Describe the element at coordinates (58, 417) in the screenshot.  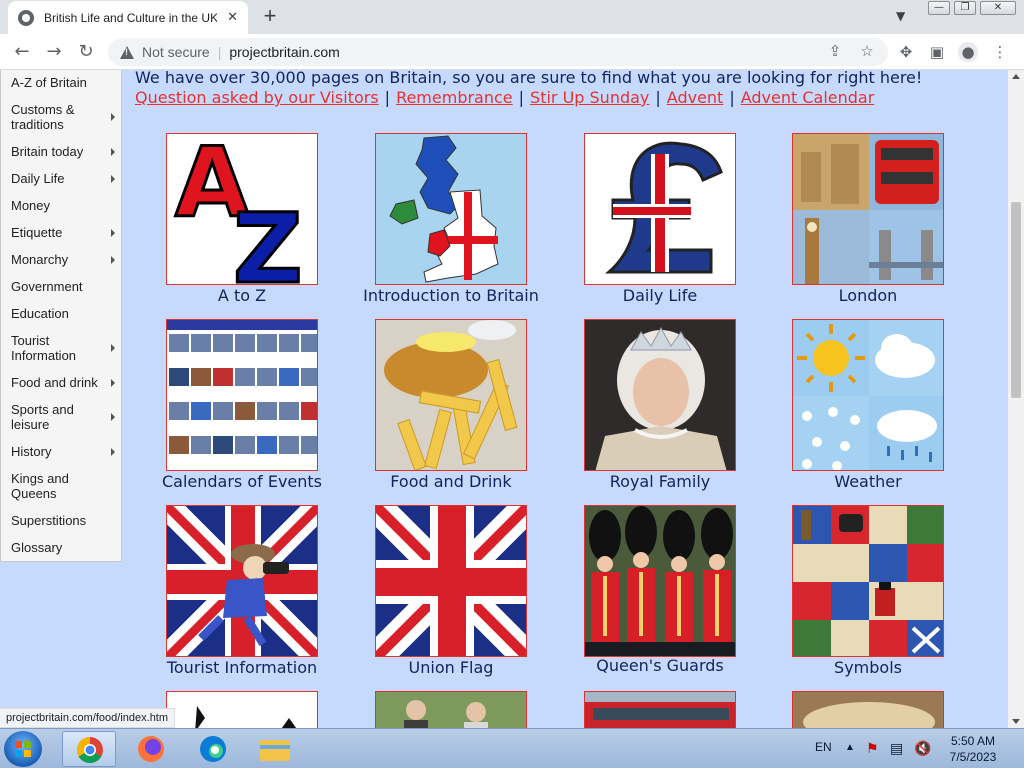
I see `sidebar-item-sports: Sports and leisure` at that location.